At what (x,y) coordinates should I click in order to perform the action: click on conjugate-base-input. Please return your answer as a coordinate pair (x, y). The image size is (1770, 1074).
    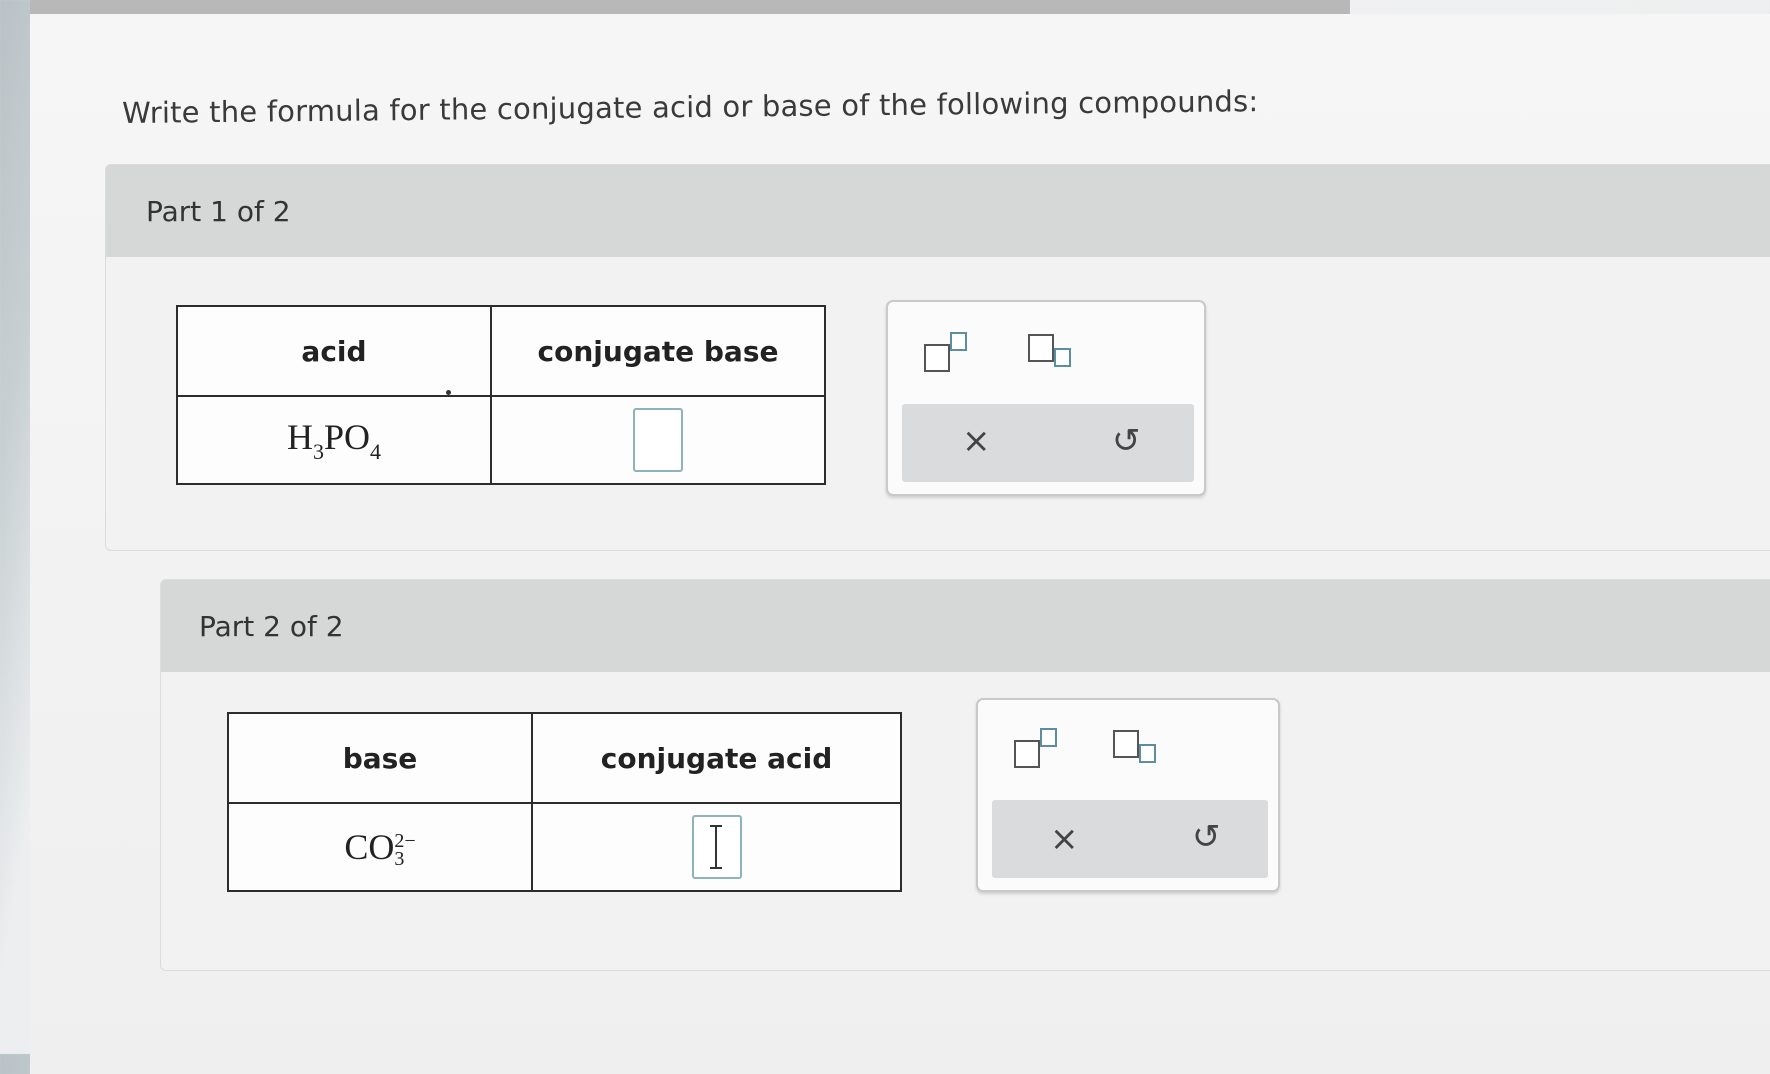
    Looking at the image, I should click on (658, 440).